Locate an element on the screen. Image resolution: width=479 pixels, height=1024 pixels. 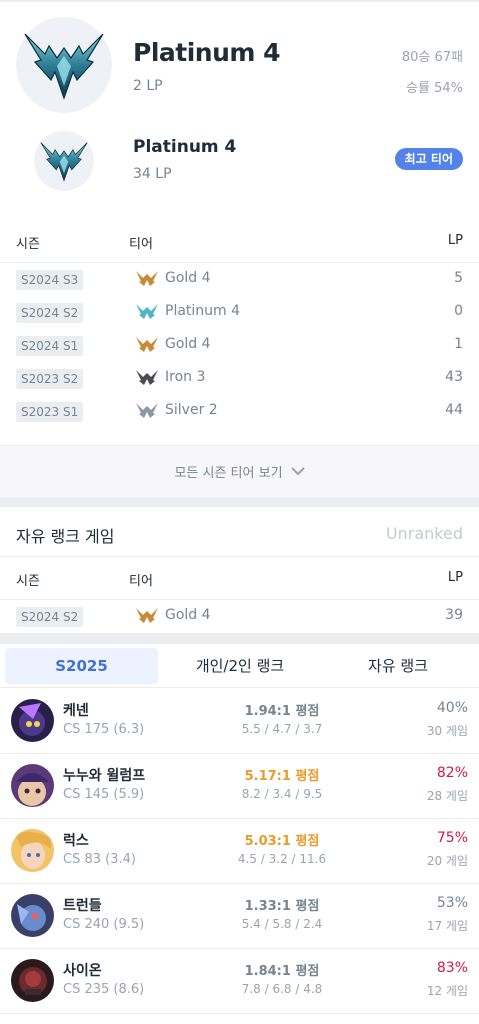
season-lp: 44 is located at coordinates (454, 410).